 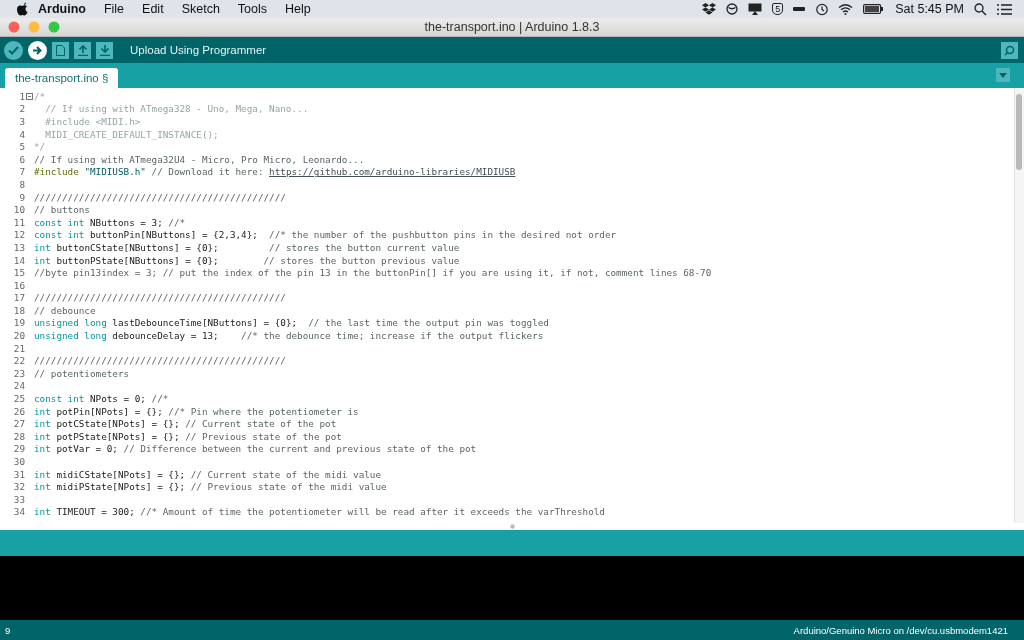 What do you see at coordinates (14, 27) in the screenshot?
I see `close-button-icon` at bounding box center [14, 27].